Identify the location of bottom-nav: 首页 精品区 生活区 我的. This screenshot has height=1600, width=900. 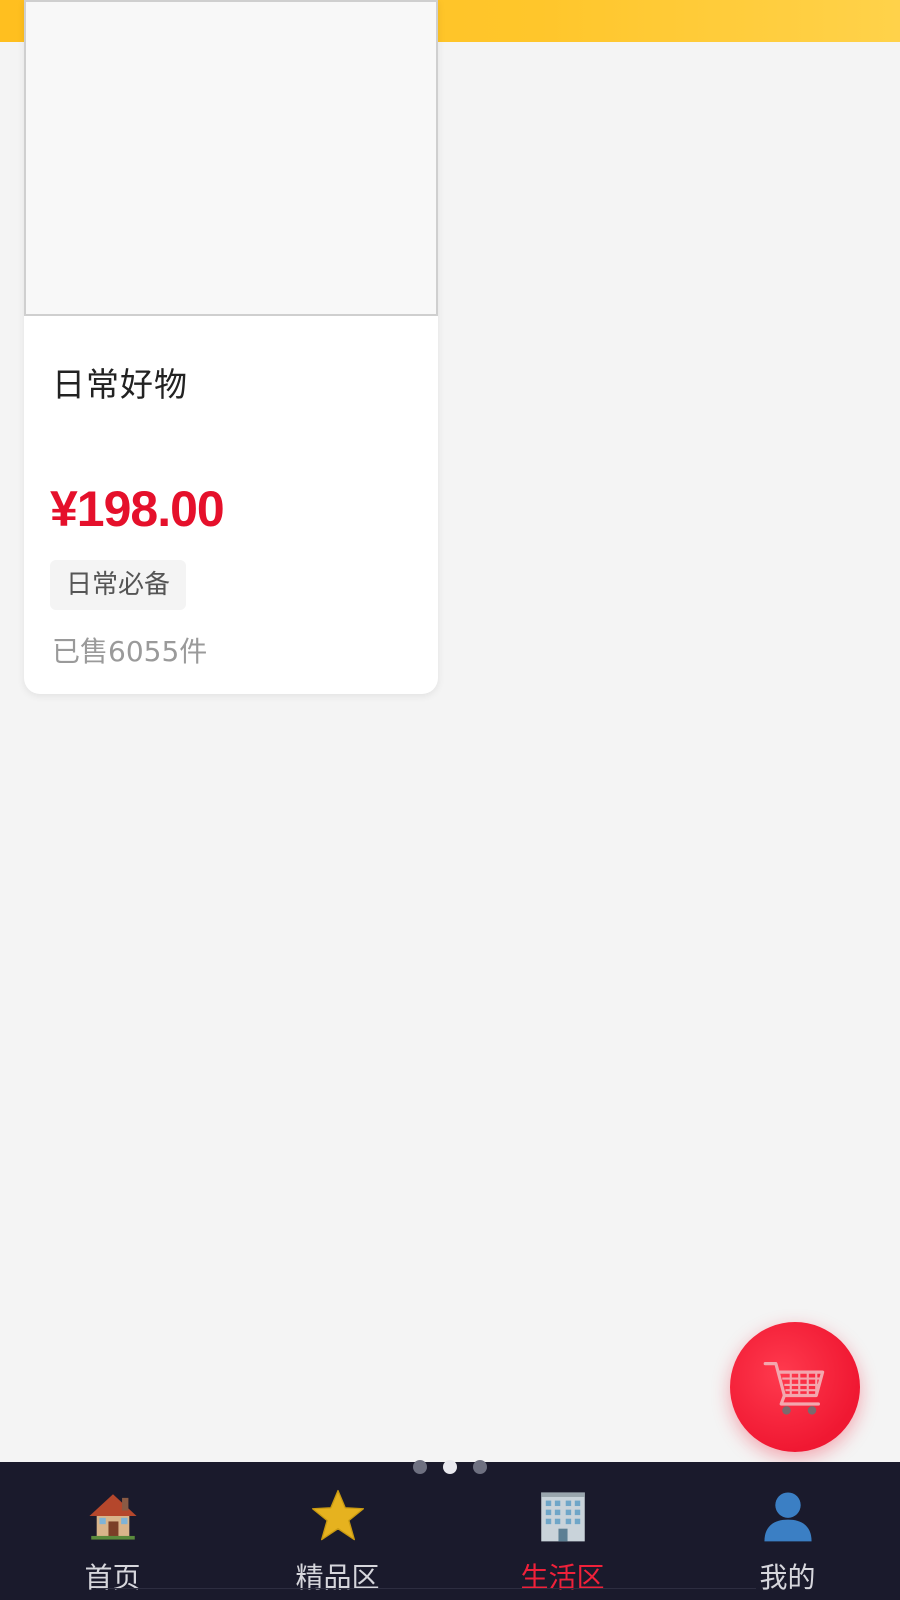
(450, 1531).